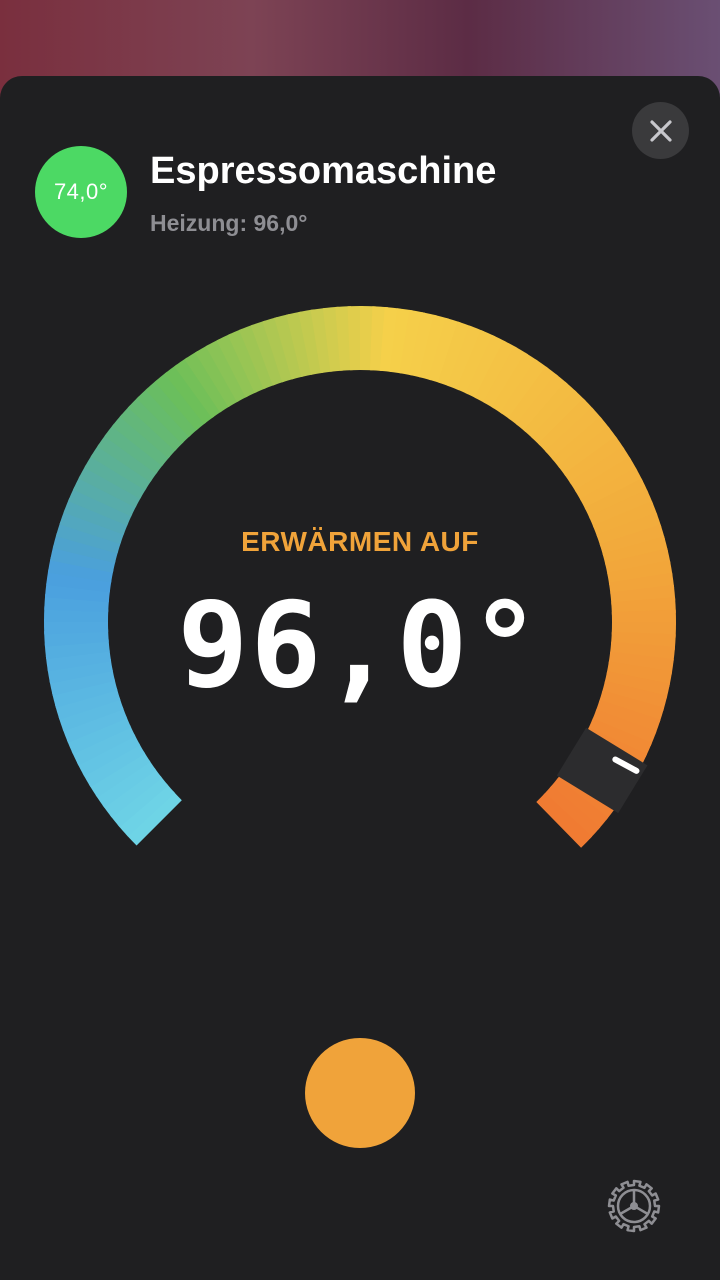 The width and height of the screenshot is (720, 1280). I want to click on mode-label: ERWÄRMEN AUF, so click(360, 541).